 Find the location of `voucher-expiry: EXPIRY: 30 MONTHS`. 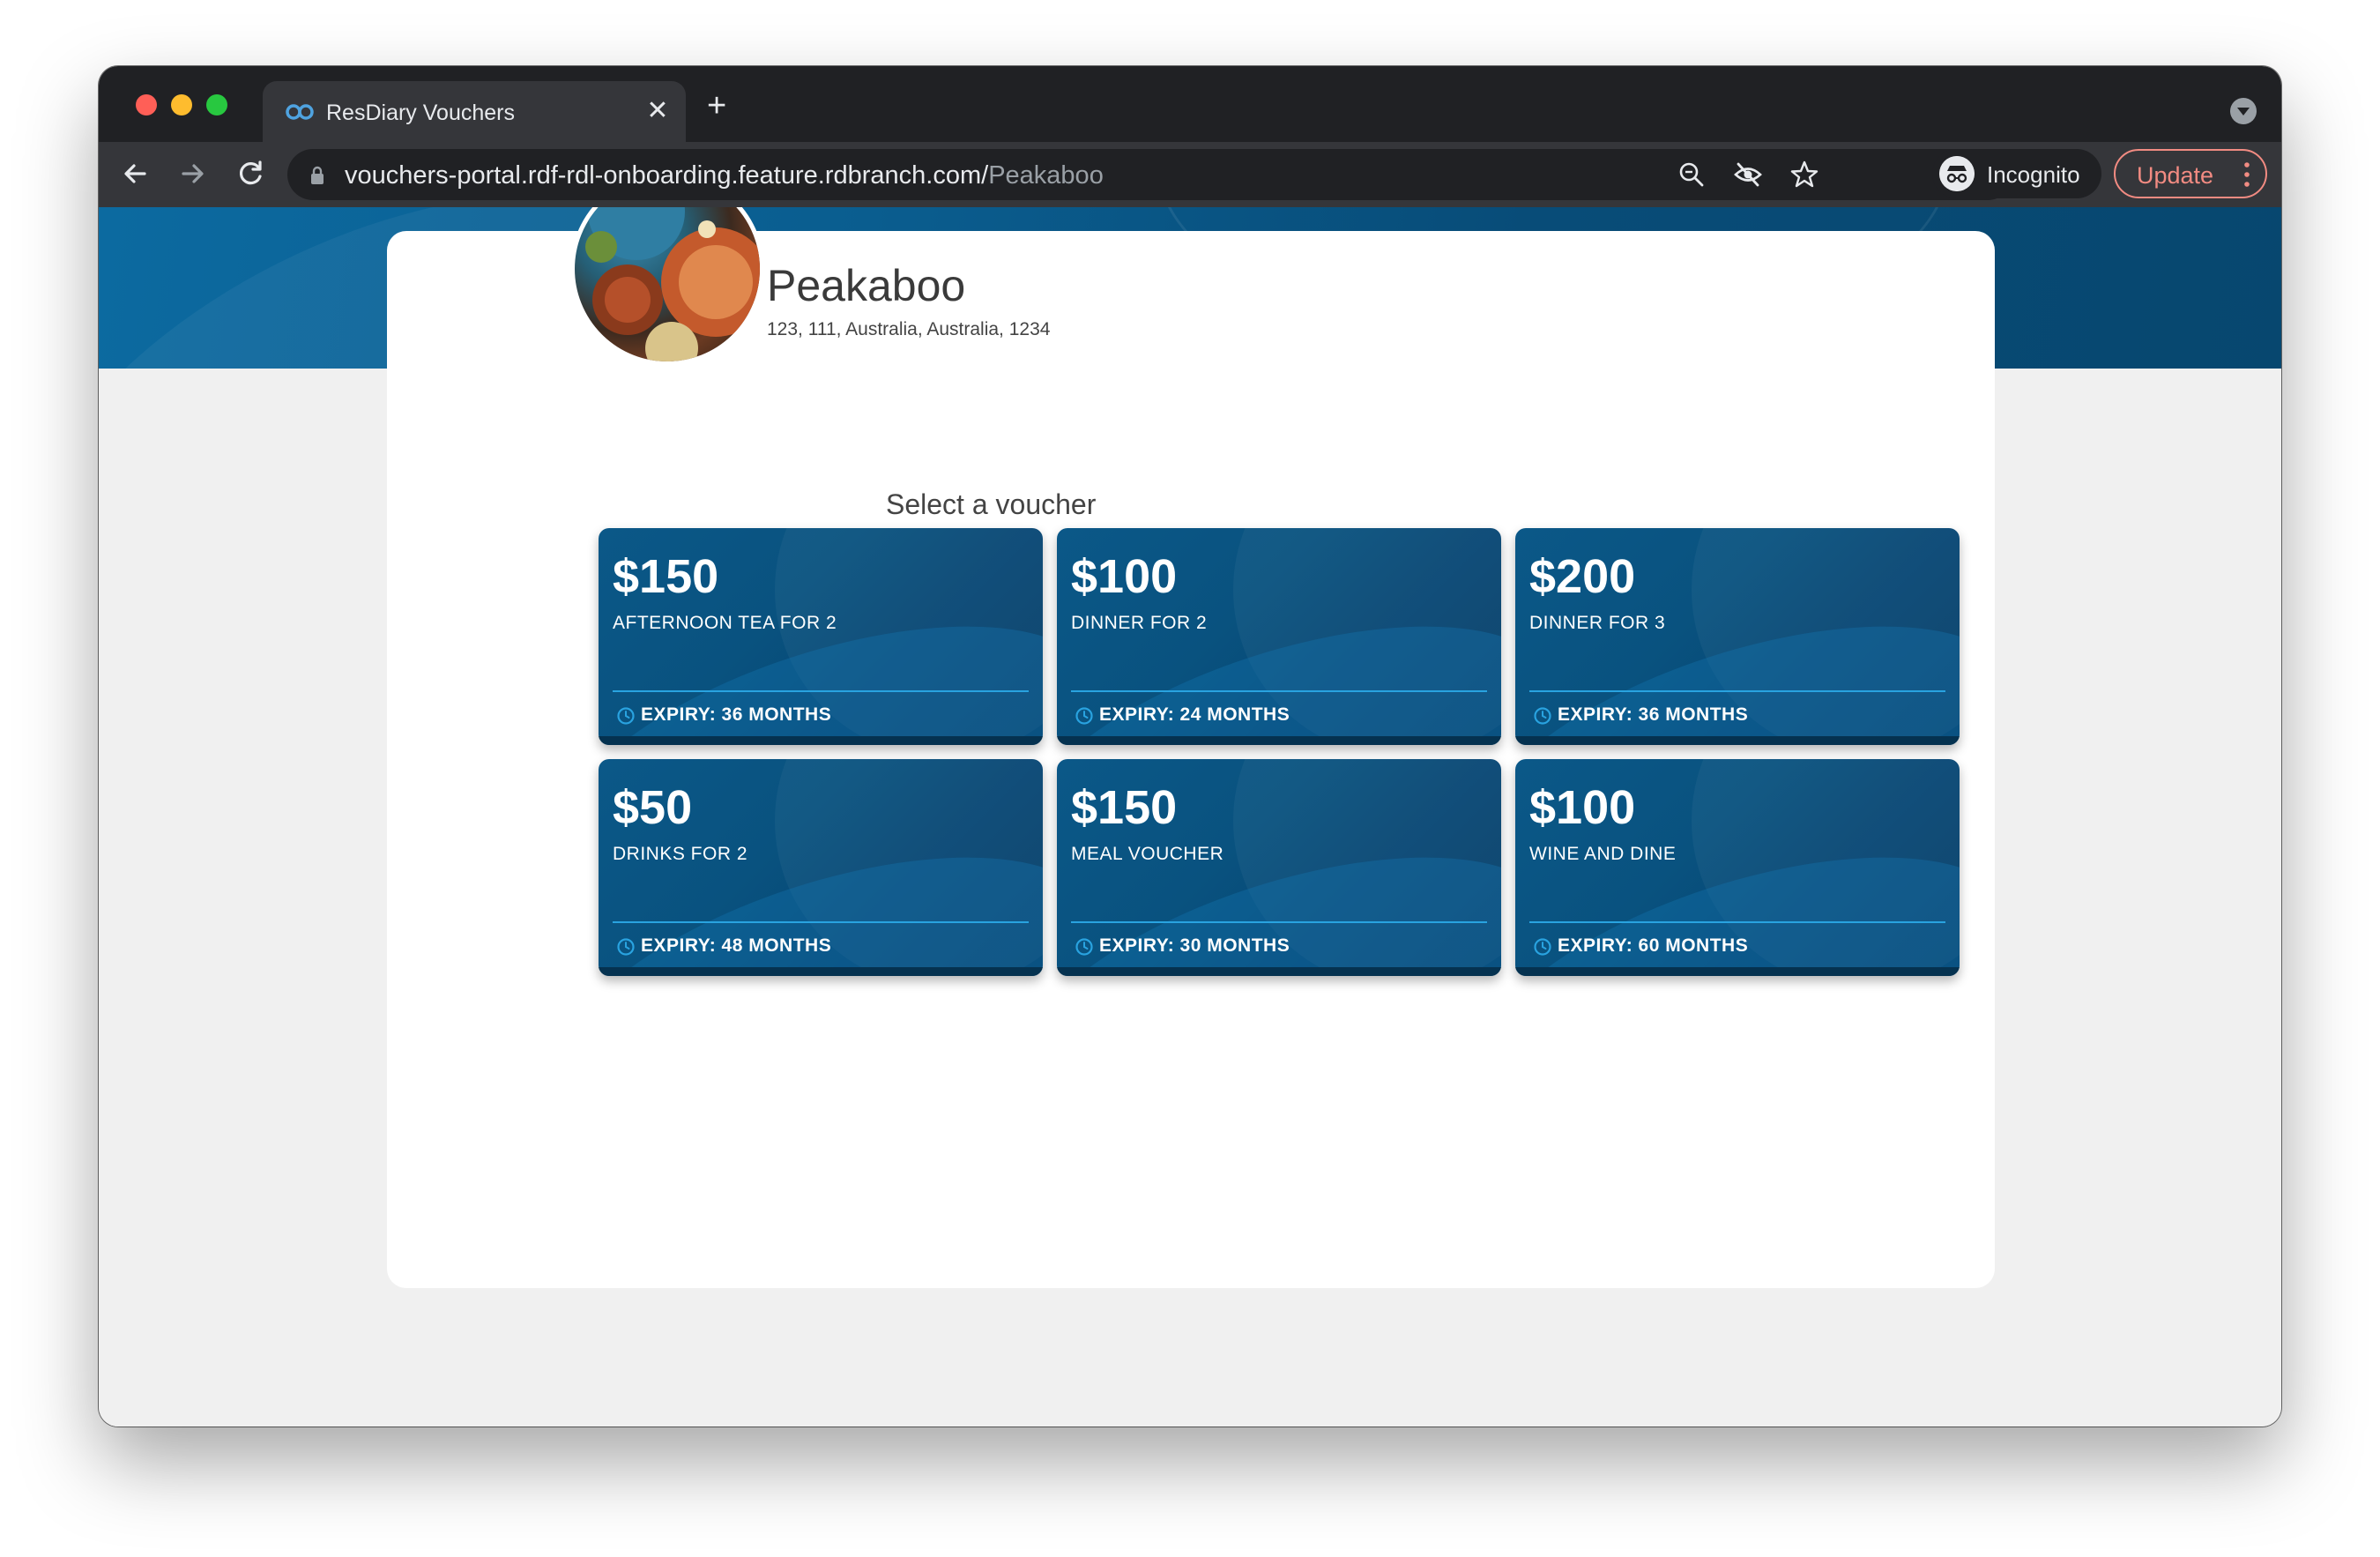

voucher-expiry: EXPIRY: 30 MONTHS is located at coordinates (1194, 945).